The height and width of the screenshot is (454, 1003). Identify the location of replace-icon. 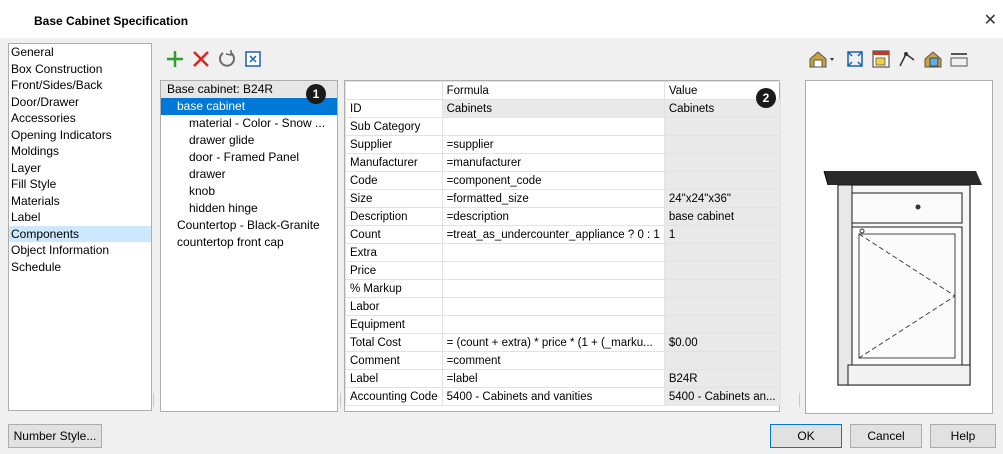
(253, 59).